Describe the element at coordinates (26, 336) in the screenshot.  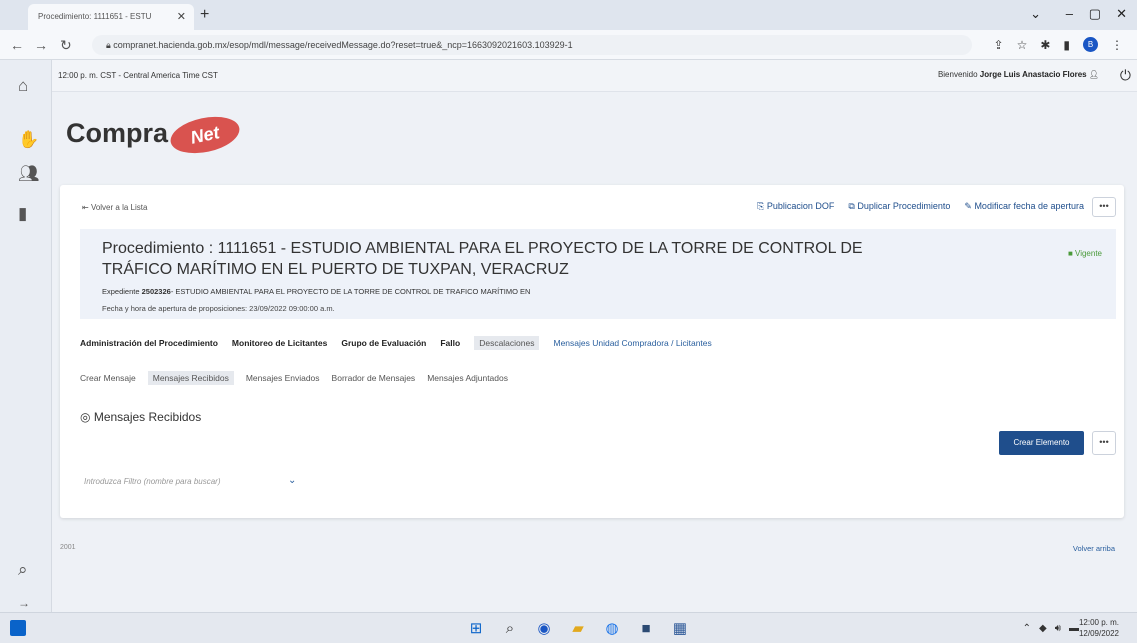
I see `left-nav-rail: ⌂ ✋ 👥︎ ▮ ⌕ →` at that location.